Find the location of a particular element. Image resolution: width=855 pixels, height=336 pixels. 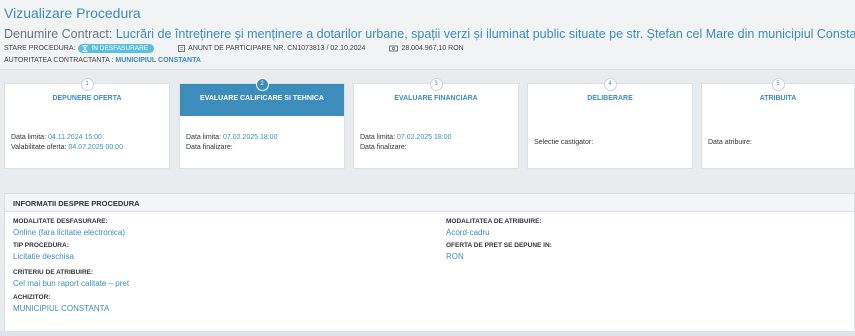

step-line-value: 04.07.2025 00:00 is located at coordinates (95, 147).